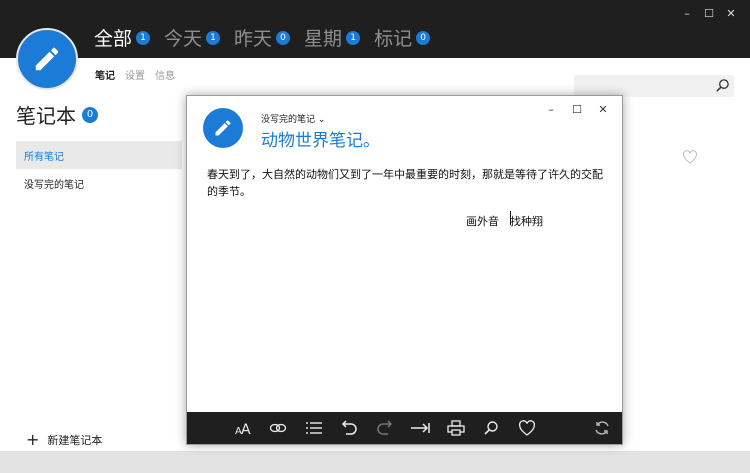 Image resolution: width=750 pixels, height=473 pixels. What do you see at coordinates (375, 462) in the screenshot?
I see `bottom-strip` at bounding box center [375, 462].